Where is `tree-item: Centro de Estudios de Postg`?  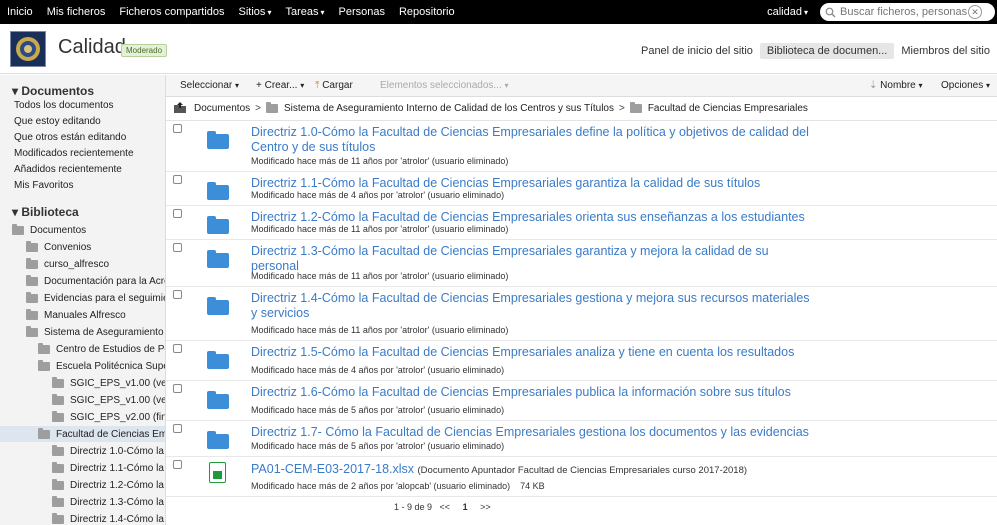 tree-item: Centro de Estudios de Postg is located at coordinates (82, 349).